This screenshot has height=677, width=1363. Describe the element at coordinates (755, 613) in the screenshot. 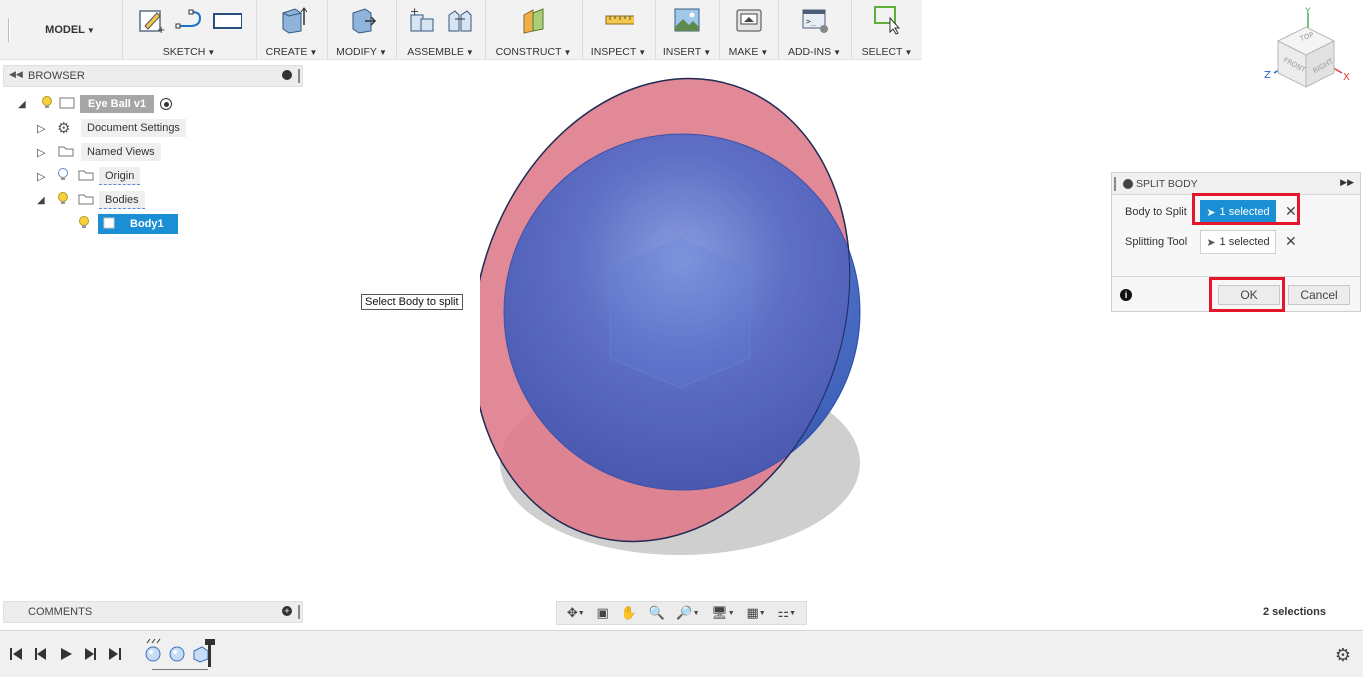

I see `grid-icon: ▦ ▼` at that location.